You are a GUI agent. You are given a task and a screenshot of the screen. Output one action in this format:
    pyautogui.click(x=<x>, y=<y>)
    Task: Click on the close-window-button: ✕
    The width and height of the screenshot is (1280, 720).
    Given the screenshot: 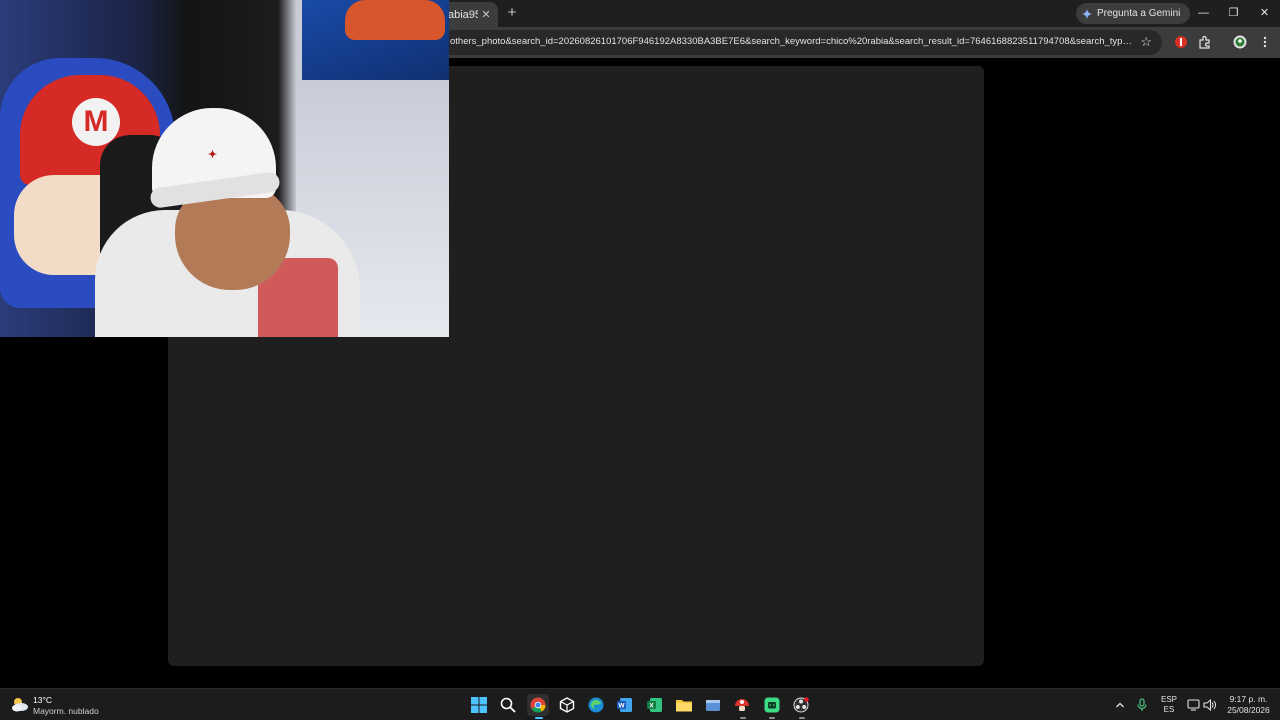 What is the action you would take?
    pyautogui.click(x=1264, y=13)
    